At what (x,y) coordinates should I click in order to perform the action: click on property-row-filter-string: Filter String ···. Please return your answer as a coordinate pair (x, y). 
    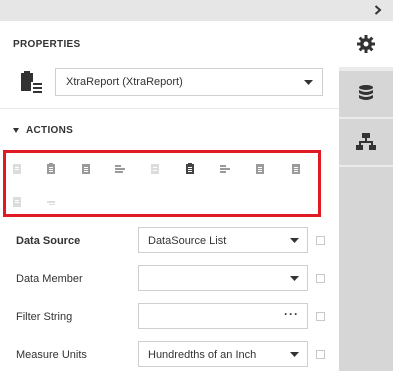
    Looking at the image, I should click on (169, 318).